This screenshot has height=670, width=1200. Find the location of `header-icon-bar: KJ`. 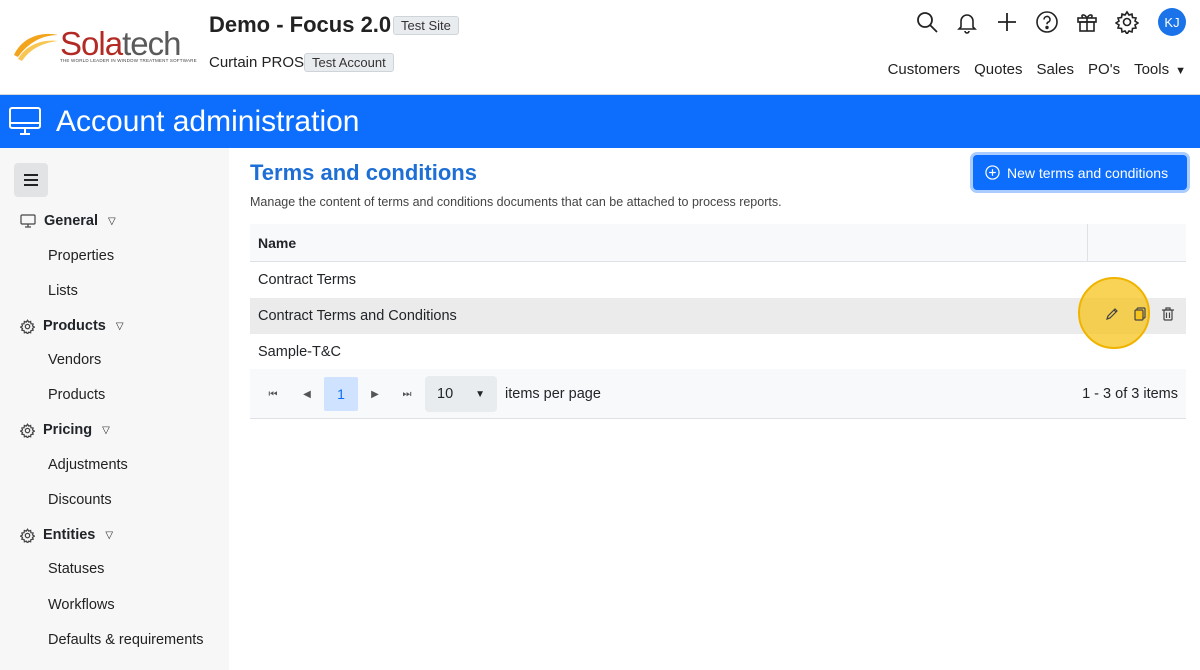

header-icon-bar: KJ is located at coordinates (1049, 22).